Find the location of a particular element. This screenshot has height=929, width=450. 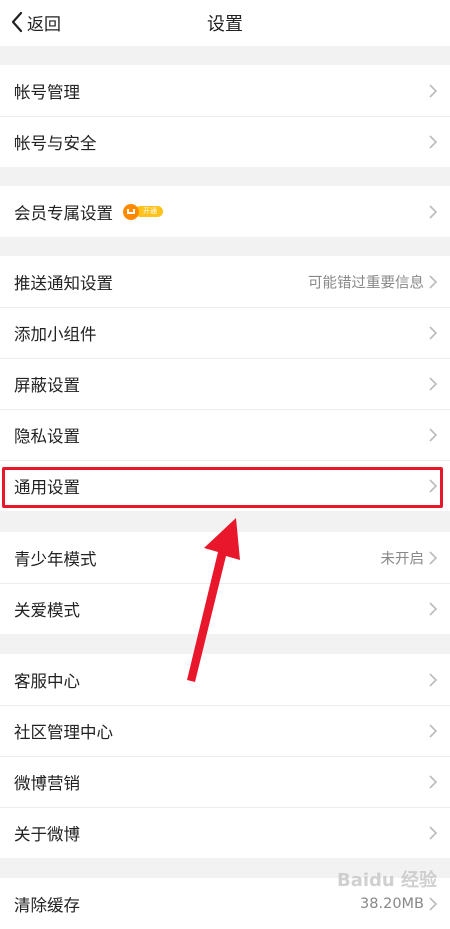

row-about-weibo: 关于微博 is located at coordinates (225, 832).